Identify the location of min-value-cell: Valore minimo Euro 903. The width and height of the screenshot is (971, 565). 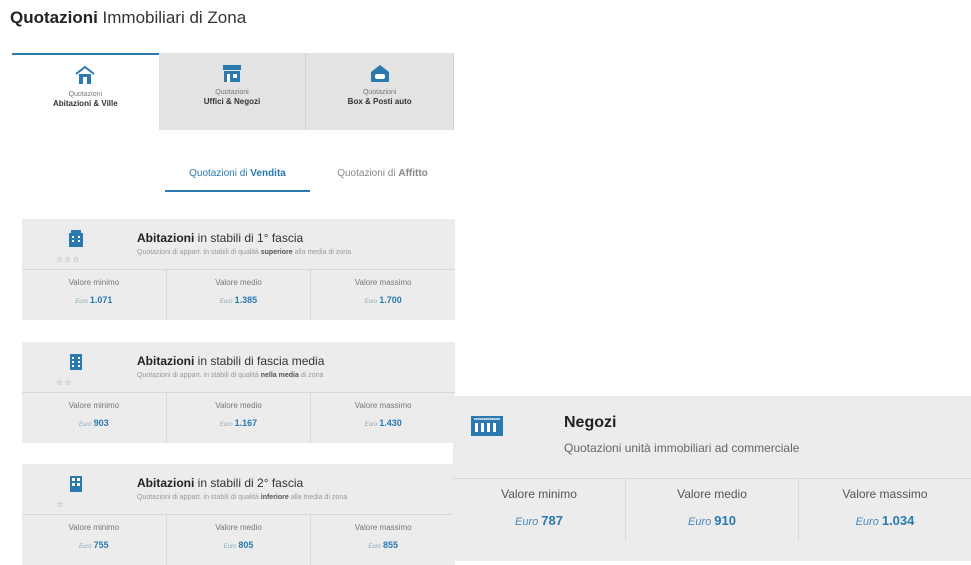
(94, 418).